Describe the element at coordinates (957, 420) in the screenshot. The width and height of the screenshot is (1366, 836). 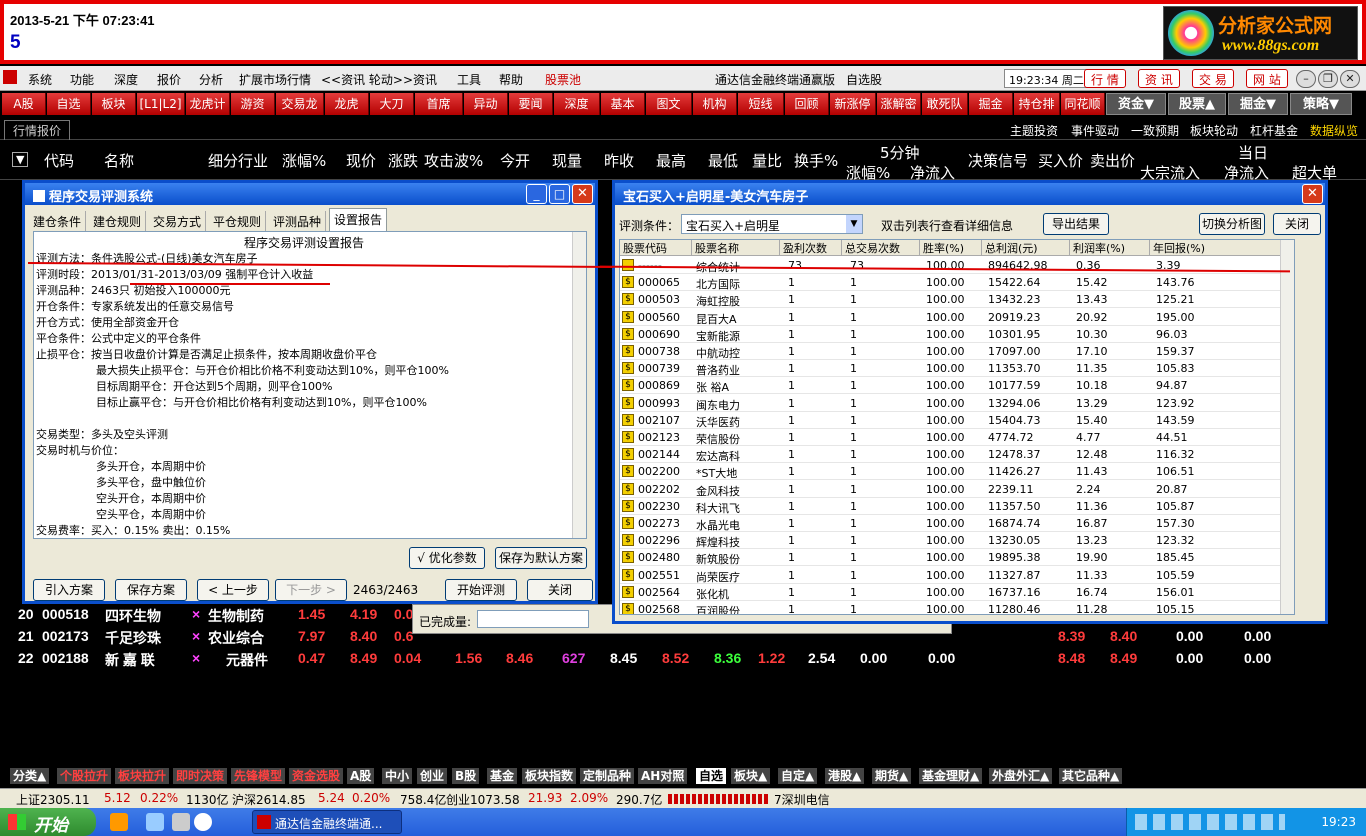
I see `result-row: $002107 沃华医药 1 1 100.00 15404.73 15.40 143.59` at that location.